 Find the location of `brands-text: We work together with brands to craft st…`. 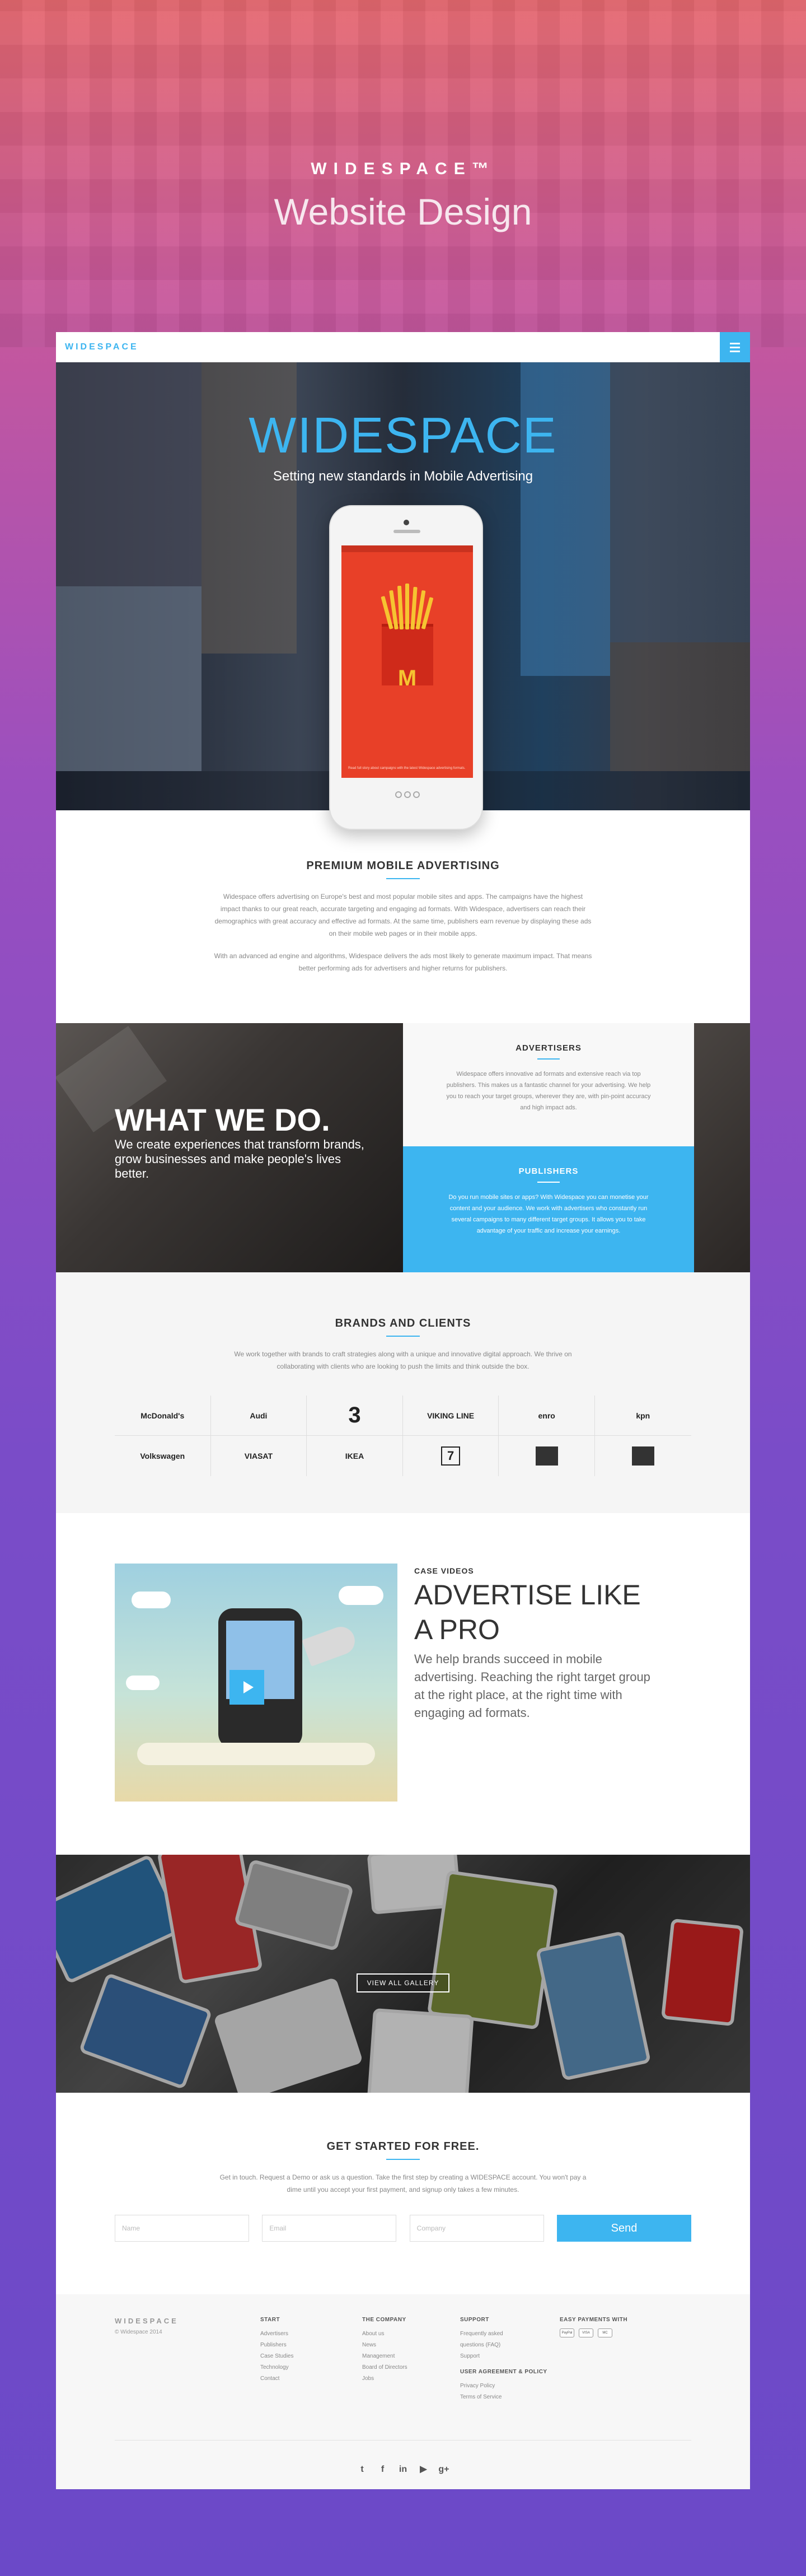

brands-text: We work together with brands to craft st… is located at coordinates (403, 1360).